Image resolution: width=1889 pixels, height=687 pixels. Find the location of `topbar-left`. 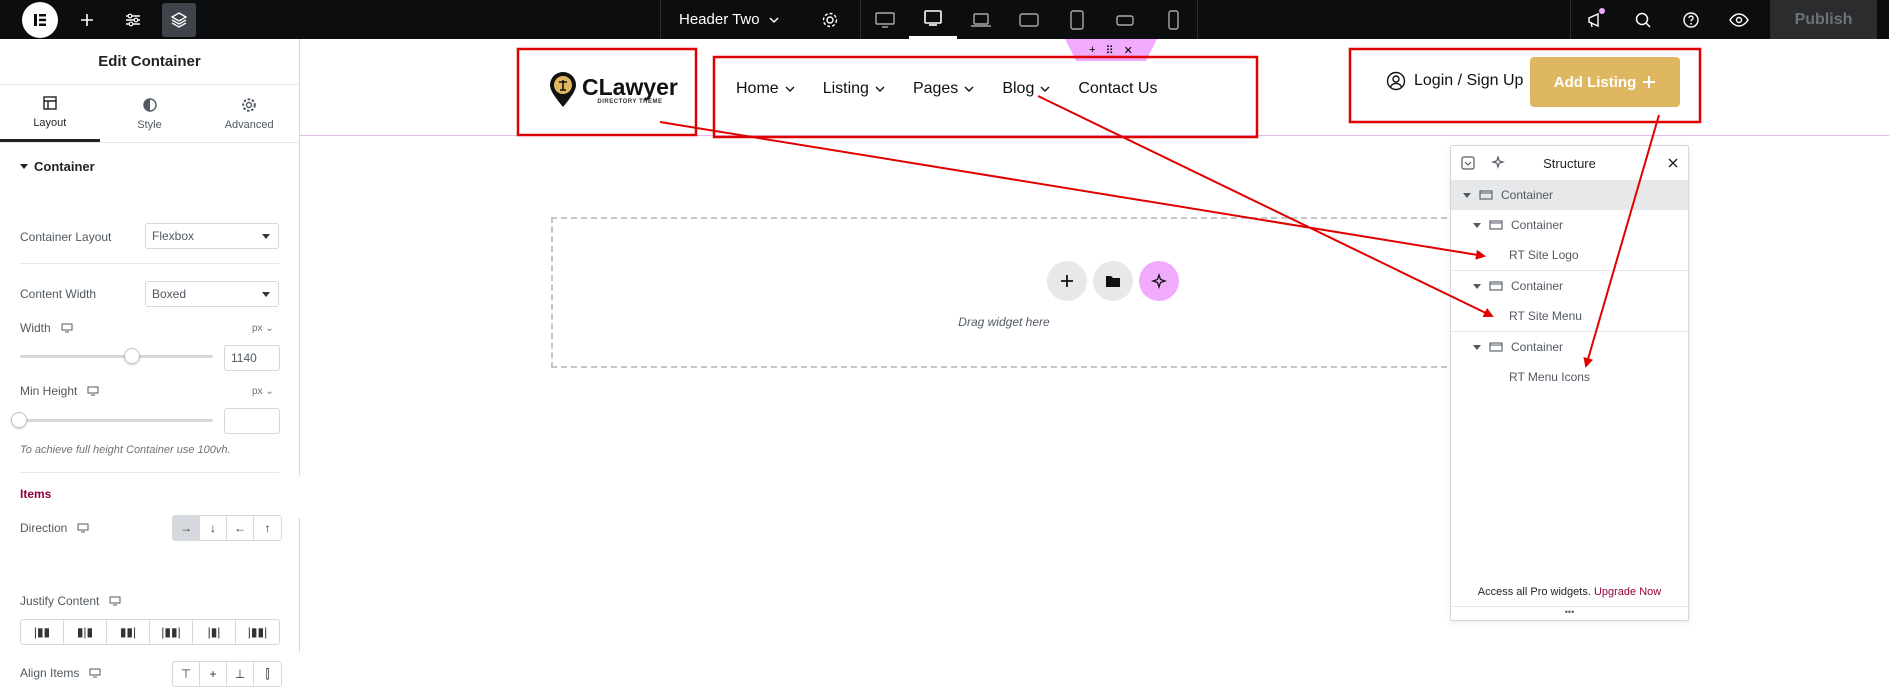

topbar-left is located at coordinates (330, 19).